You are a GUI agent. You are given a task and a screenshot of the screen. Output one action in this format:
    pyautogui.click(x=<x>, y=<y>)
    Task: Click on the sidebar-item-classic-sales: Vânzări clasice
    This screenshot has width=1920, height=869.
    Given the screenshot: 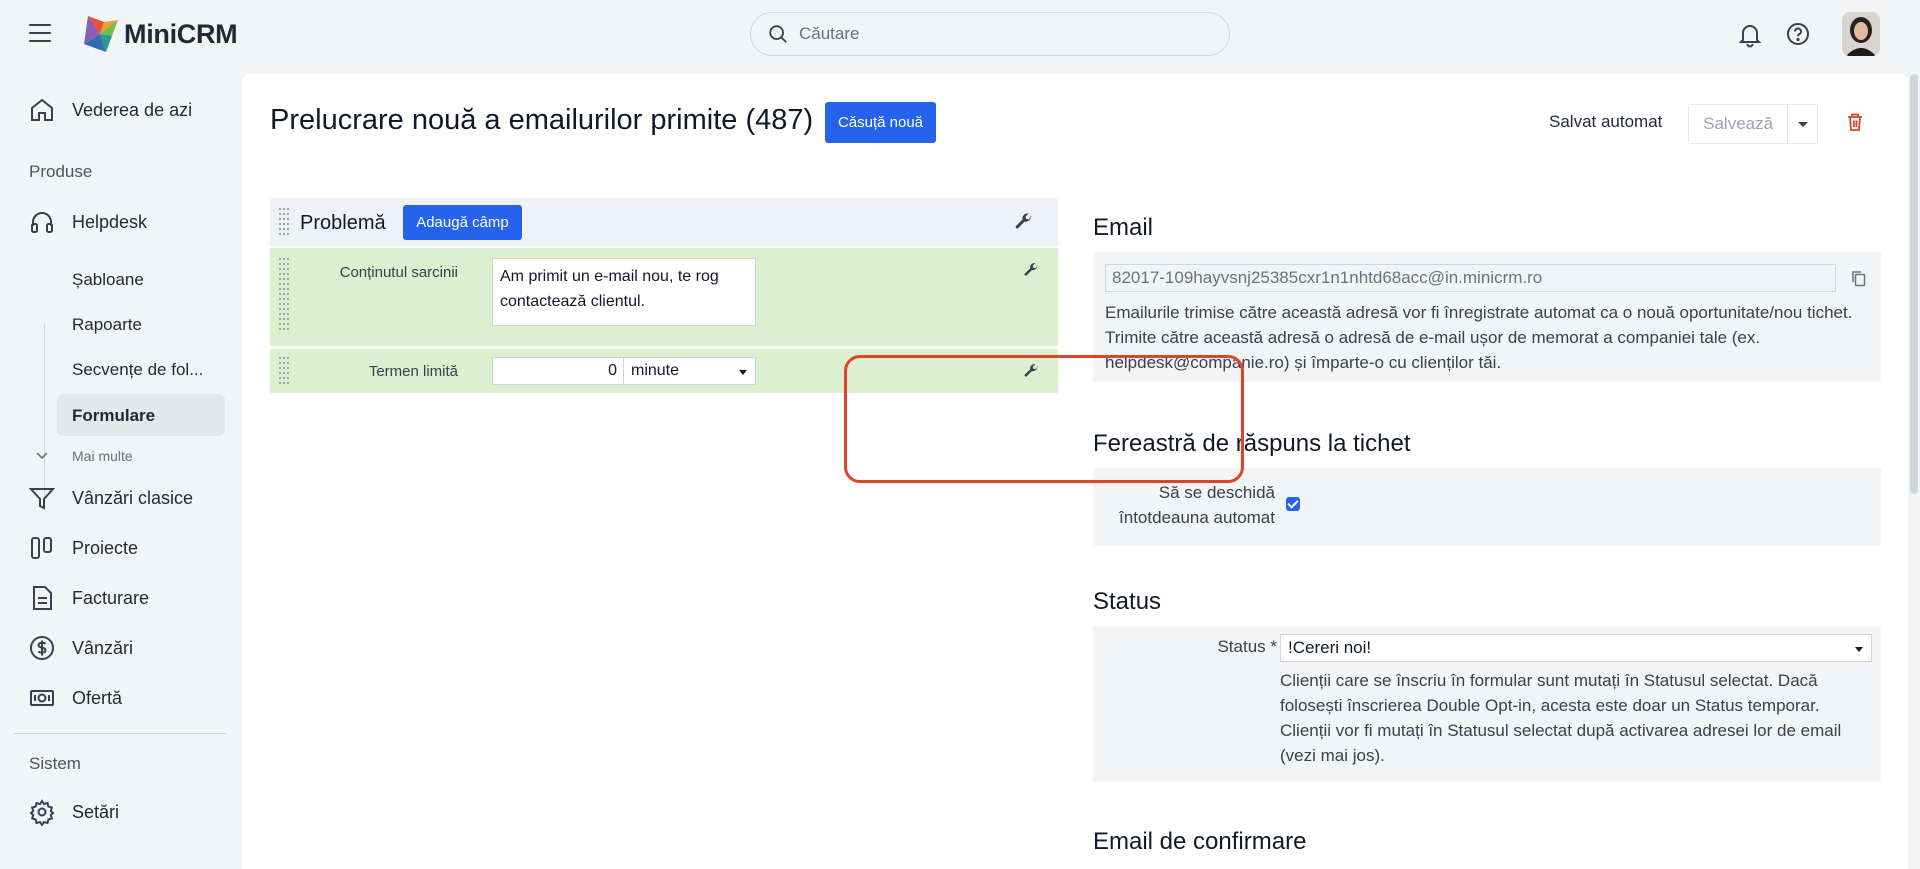 What is the action you would take?
    pyautogui.click(x=110, y=498)
    